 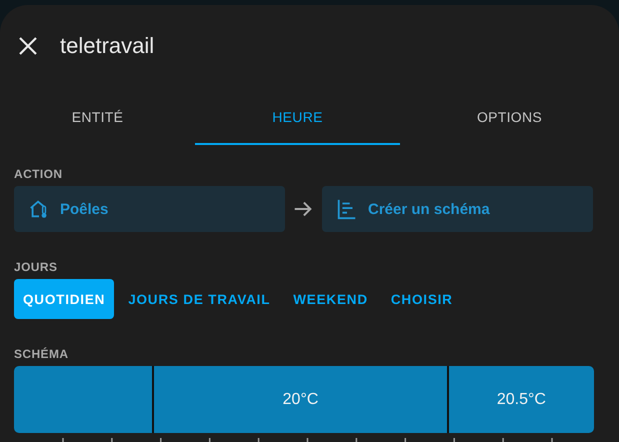 I want to click on section-label: JOURS, so click(x=36, y=267).